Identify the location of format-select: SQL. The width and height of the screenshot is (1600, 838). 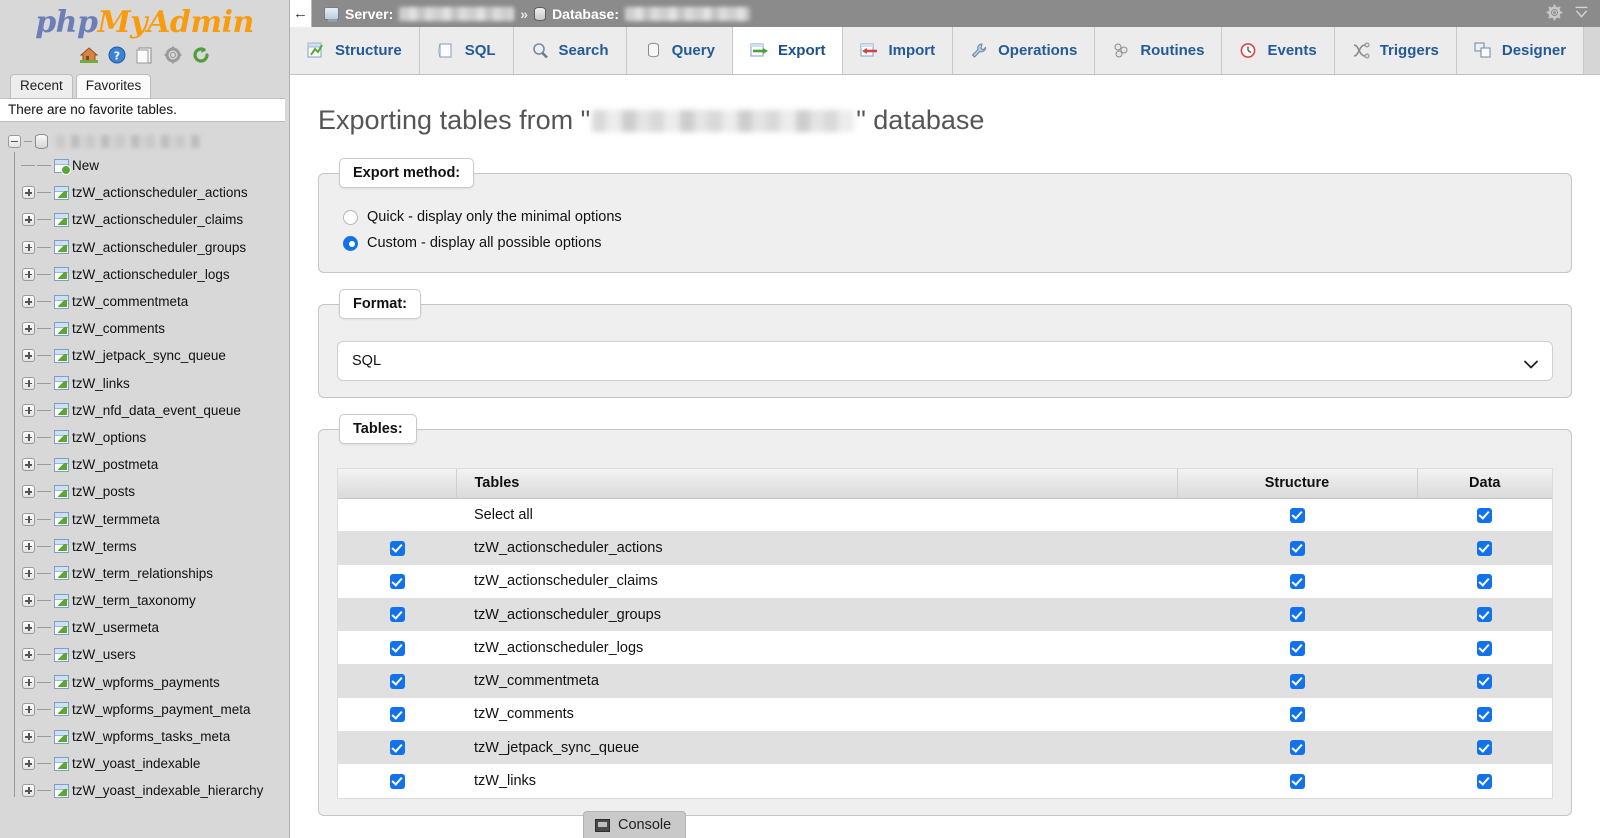
(945, 361).